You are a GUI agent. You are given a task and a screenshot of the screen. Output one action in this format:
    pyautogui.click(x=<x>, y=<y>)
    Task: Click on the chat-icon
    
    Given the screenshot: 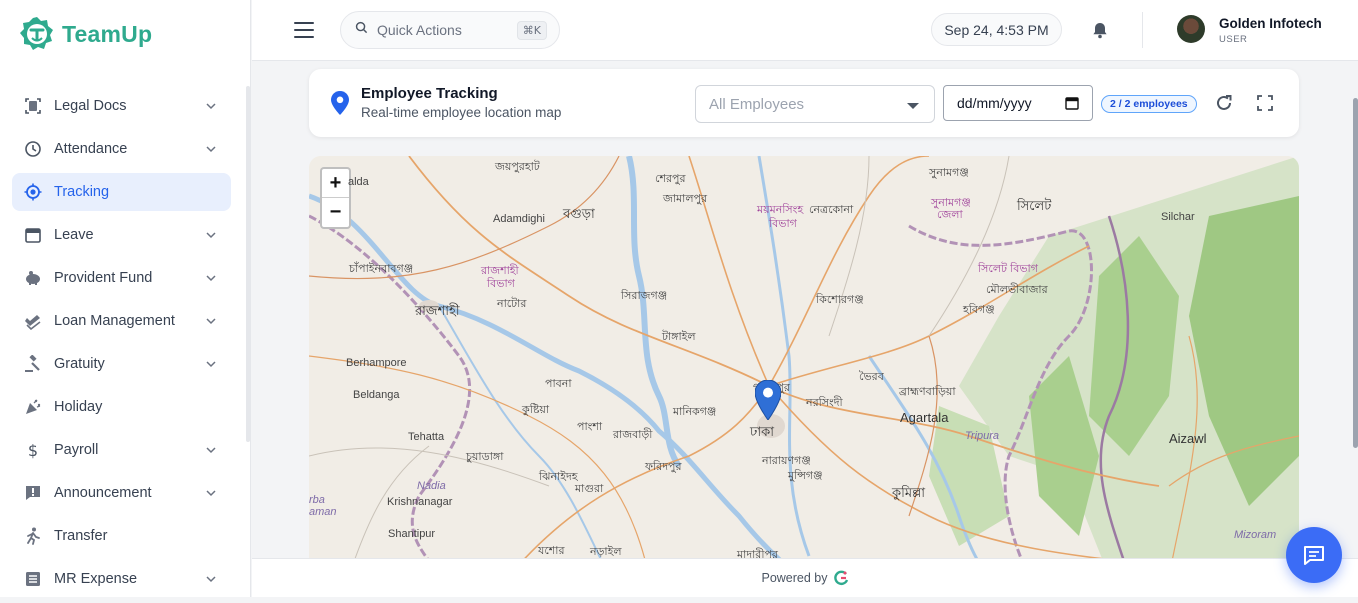 What is the action you would take?
    pyautogui.click(x=1314, y=555)
    